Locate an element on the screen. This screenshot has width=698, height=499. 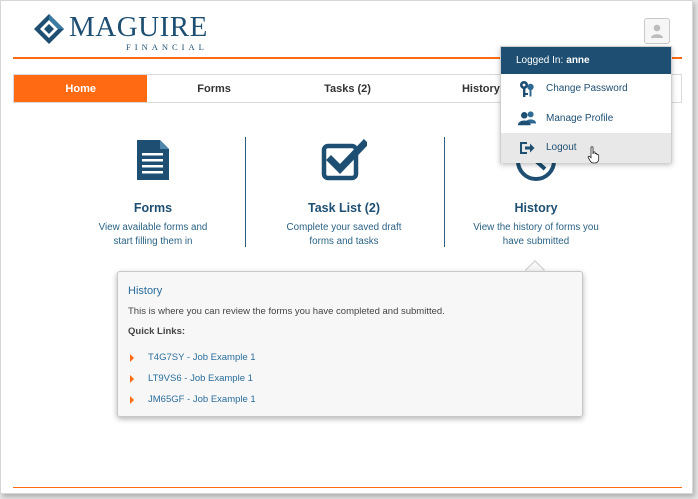
user-menu-button is located at coordinates (657, 31).